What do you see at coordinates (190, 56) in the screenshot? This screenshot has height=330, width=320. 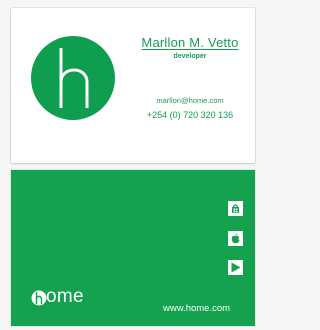 I see `person-role: developer` at bounding box center [190, 56].